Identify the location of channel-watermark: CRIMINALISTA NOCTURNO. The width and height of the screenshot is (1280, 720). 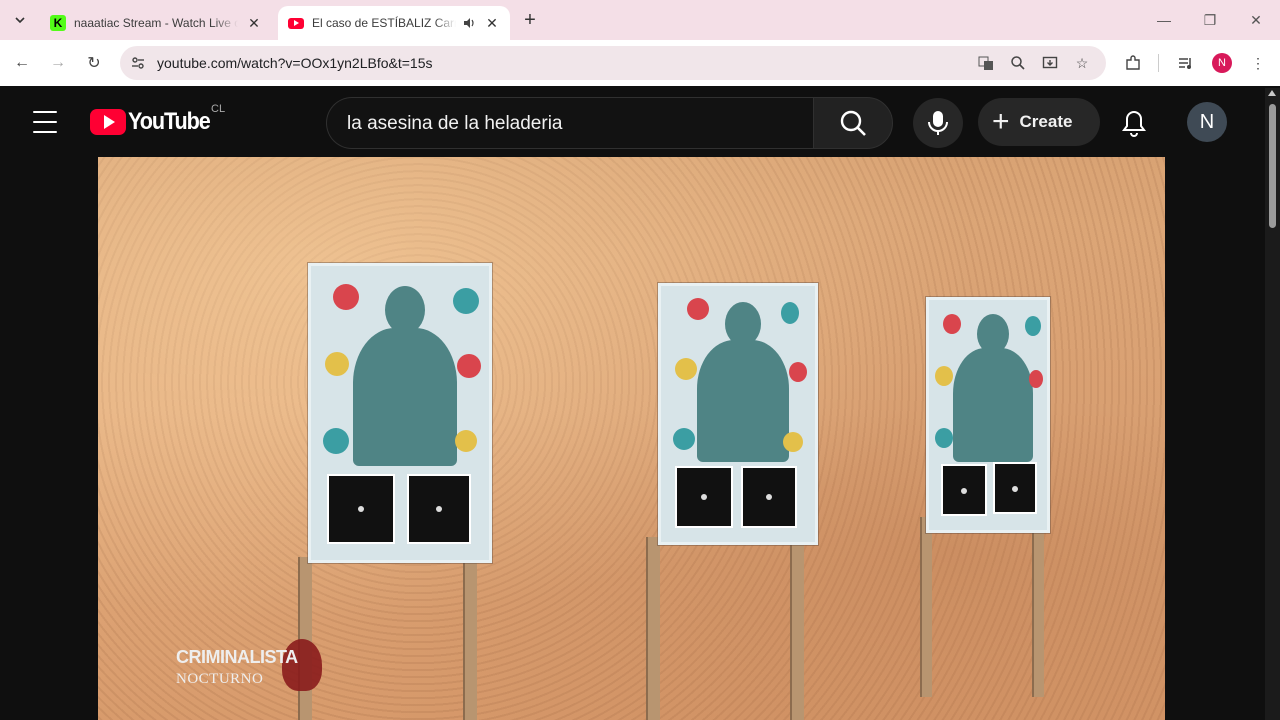
(249, 669).